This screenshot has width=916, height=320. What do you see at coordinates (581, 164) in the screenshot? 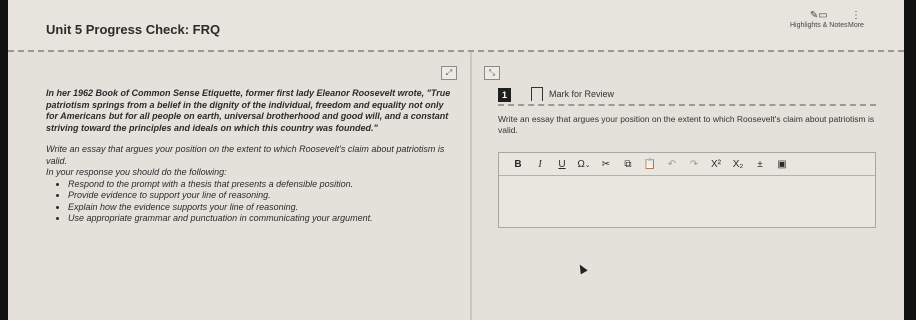
I see `omega-icon: Ω` at bounding box center [581, 164].